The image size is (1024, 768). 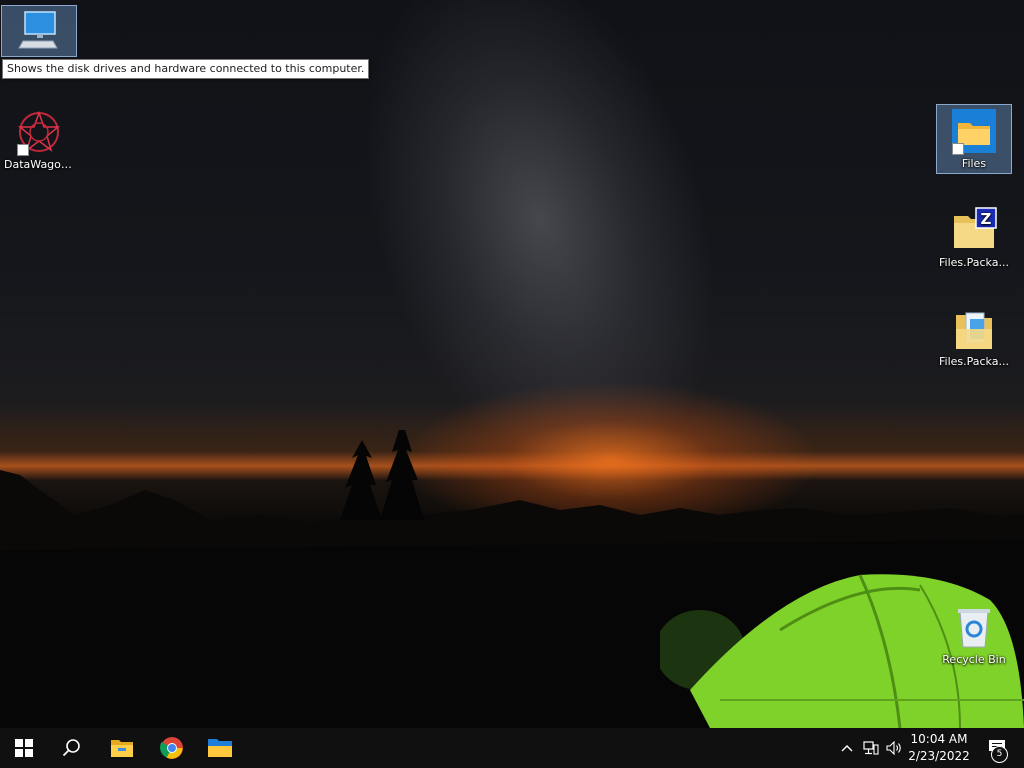 I want to click on taskbar-files-app, so click(x=220, y=748).